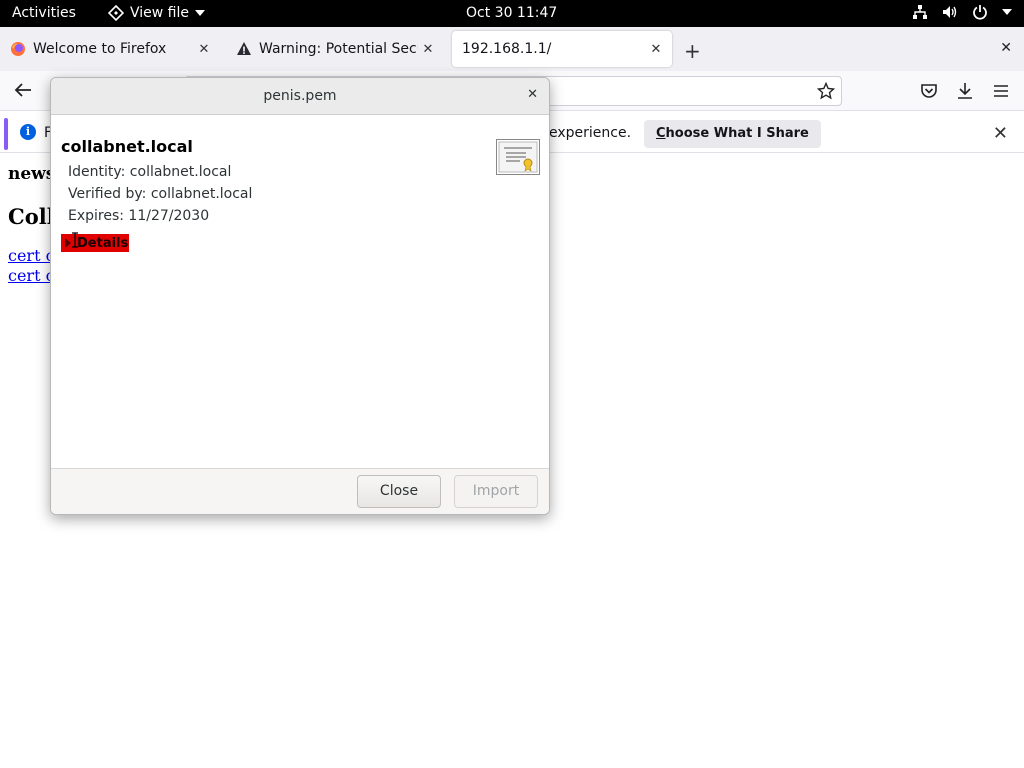 The width and height of the screenshot is (1024, 768). What do you see at coordinates (518, 157) in the screenshot?
I see `certificate-icon` at bounding box center [518, 157].